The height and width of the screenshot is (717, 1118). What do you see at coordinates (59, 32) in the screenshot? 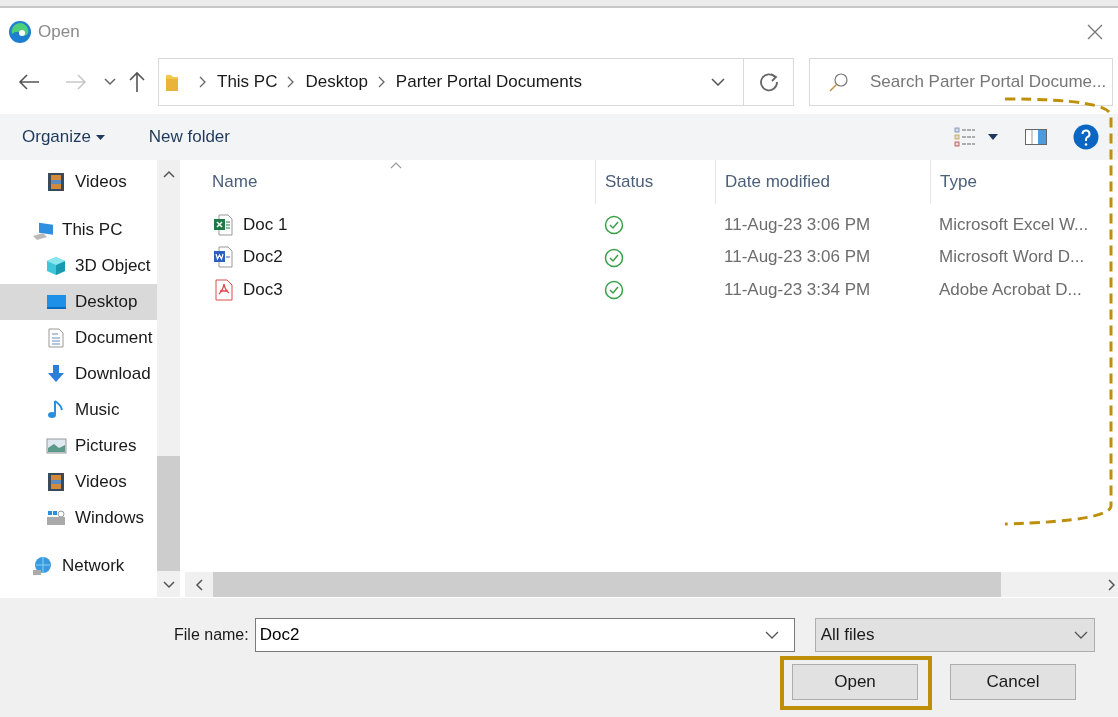
I see `window-title: Open` at bounding box center [59, 32].